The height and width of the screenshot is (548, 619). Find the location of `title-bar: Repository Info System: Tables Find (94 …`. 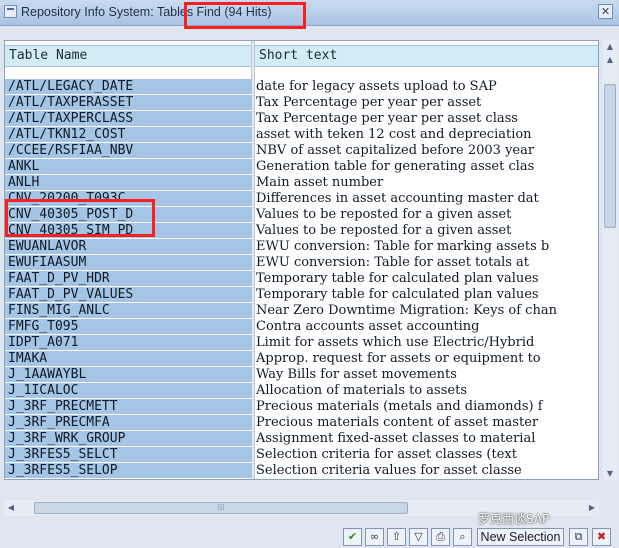

title-bar: Repository Info System: Tables Find (94 … is located at coordinates (309, 13).